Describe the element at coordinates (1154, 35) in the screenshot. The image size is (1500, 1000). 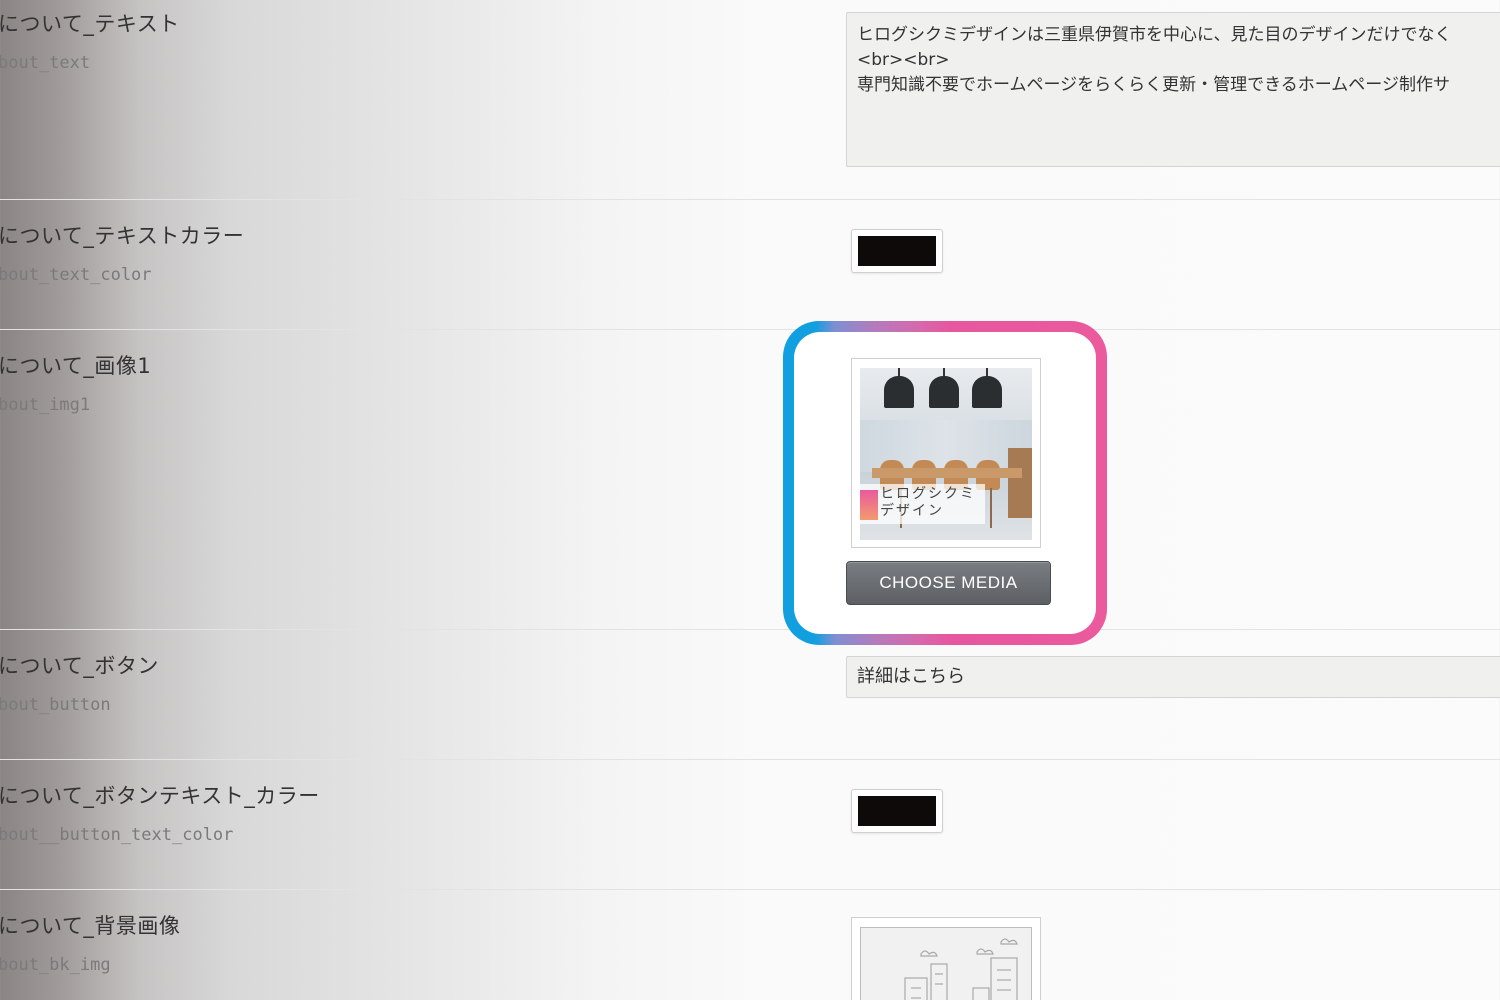
I see `textarea-line: ヒログシクミデザインは三重県伊賀市を中心に、見た目のデザインだけでなく` at that location.